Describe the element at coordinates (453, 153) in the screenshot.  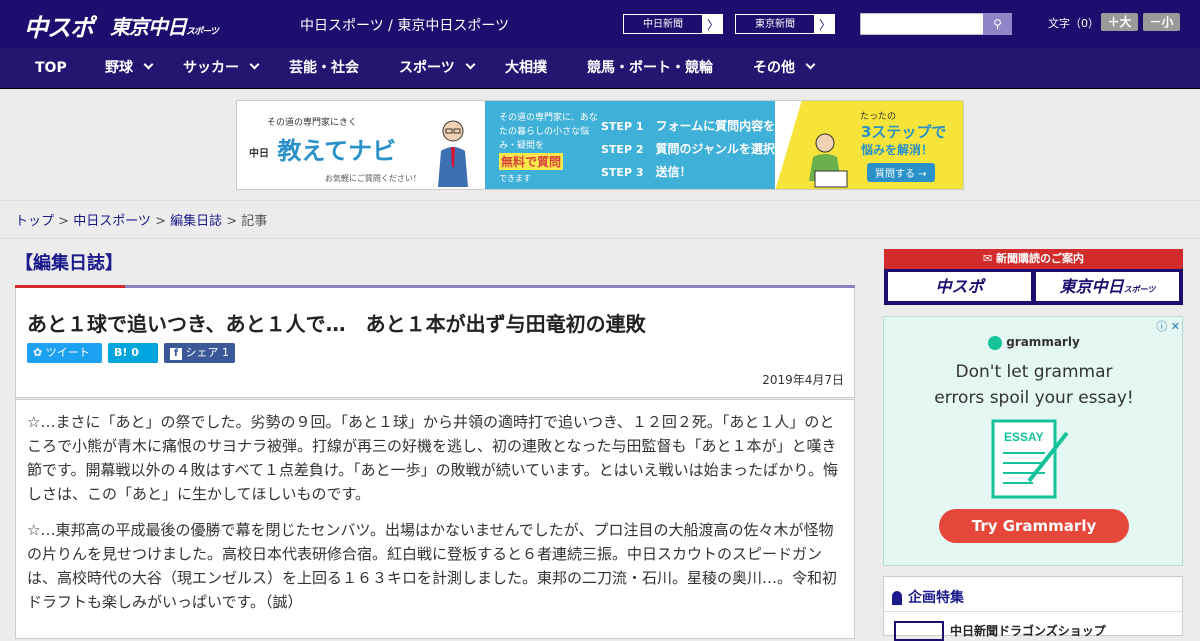
I see `businessman-illustration` at that location.